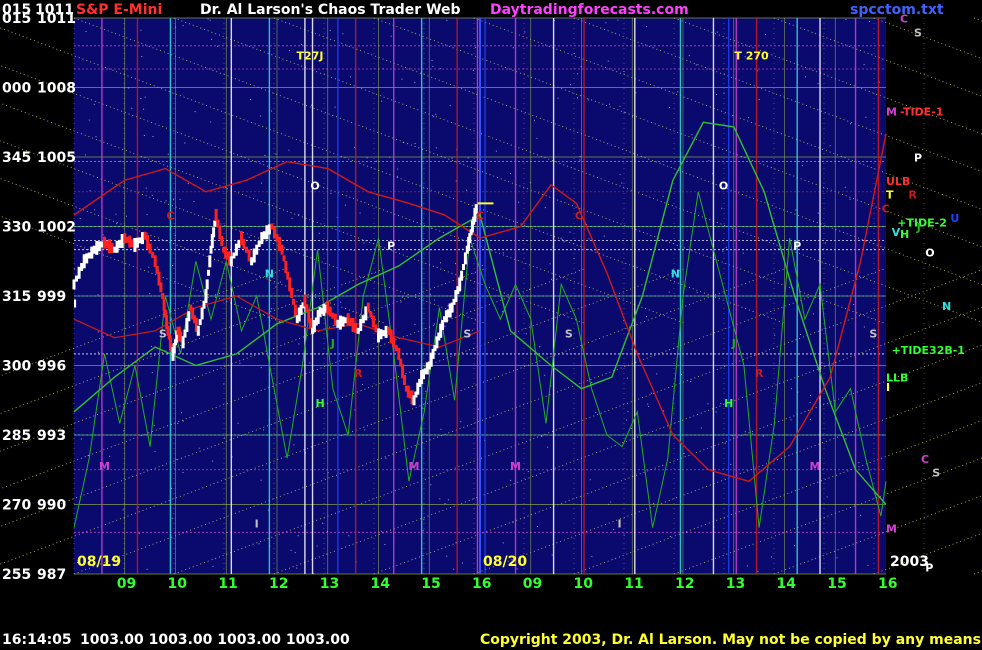 This screenshot has height=650, width=982. Describe the element at coordinates (56, 89) in the screenshot. I see `y-axis-price: 1008` at that location.